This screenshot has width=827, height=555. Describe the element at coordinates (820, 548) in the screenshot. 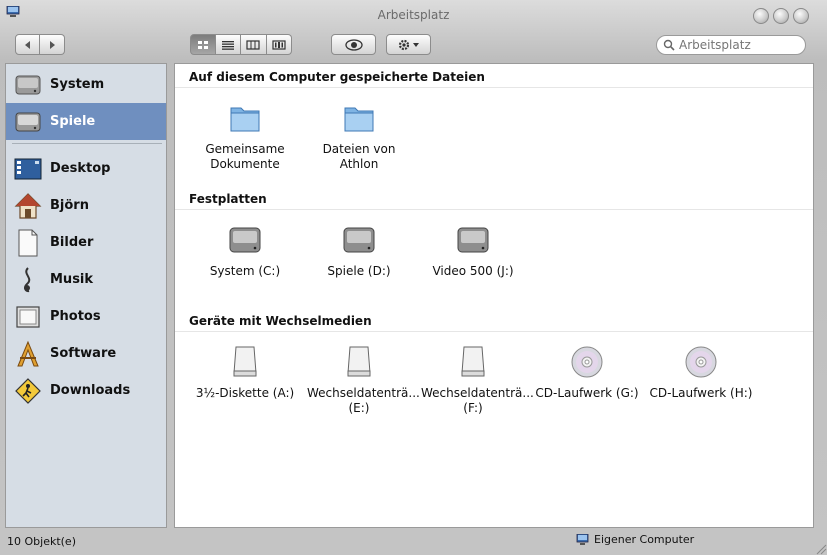

I see `resize-grip-icon` at that location.